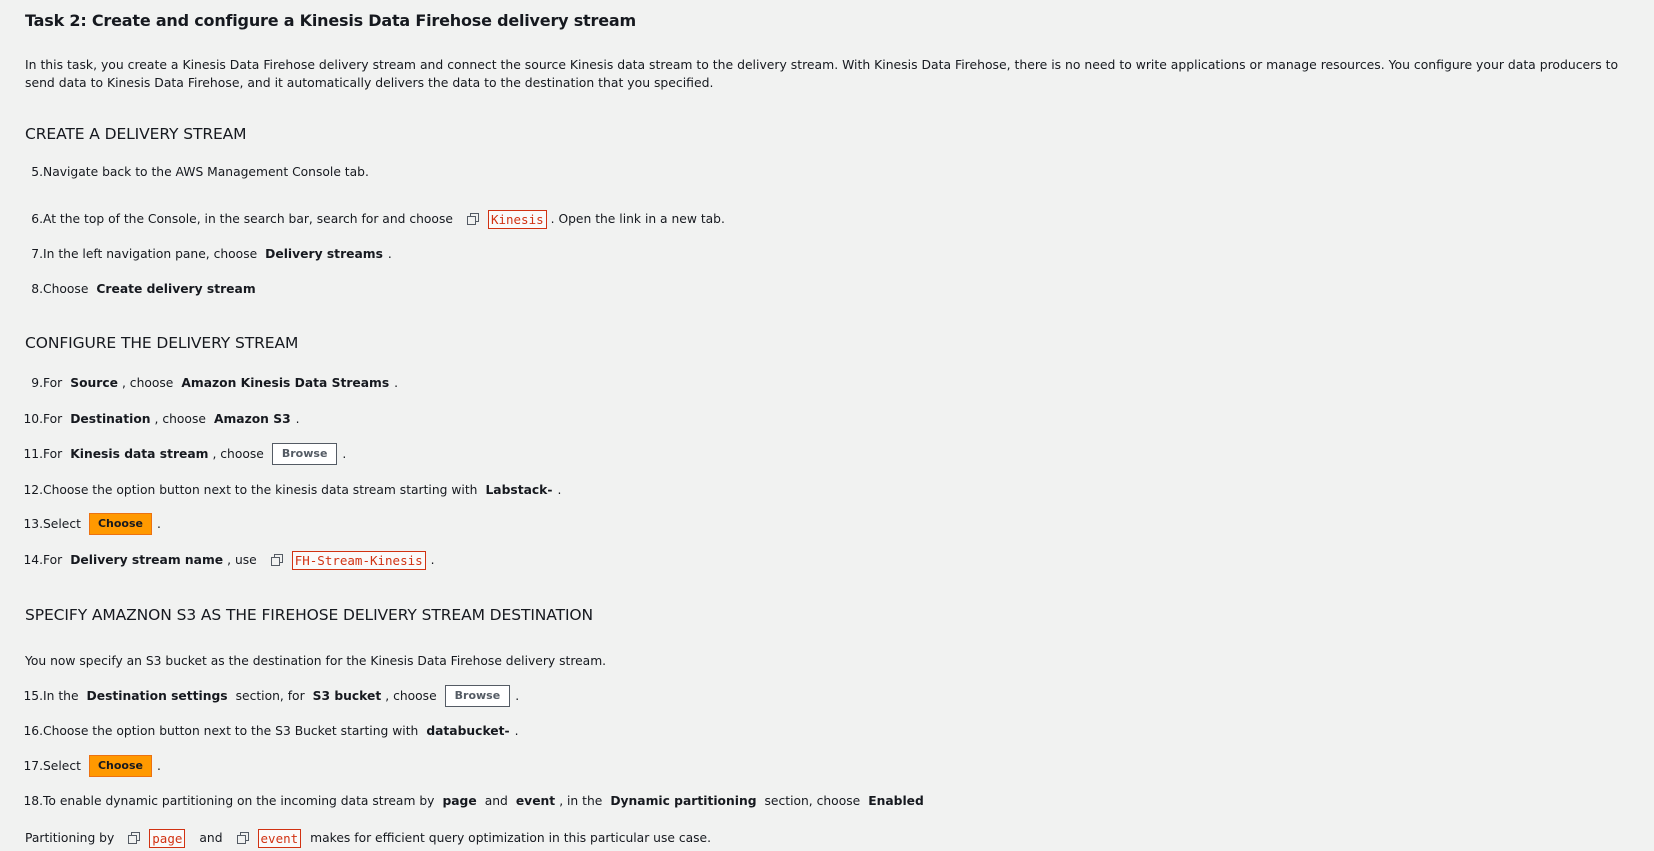 The width and height of the screenshot is (1654, 851). I want to click on step-text: In the, so click(61, 696).